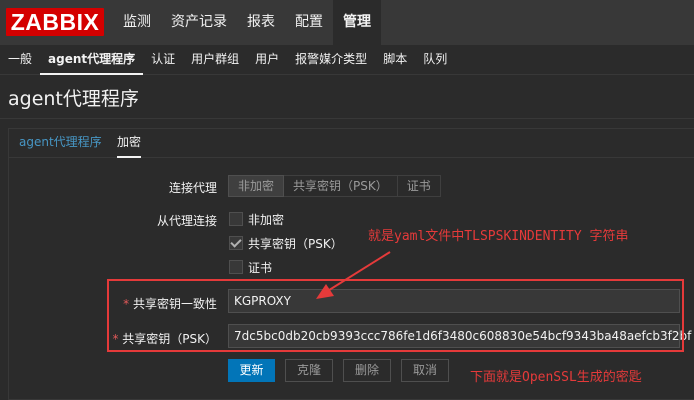 The image size is (694, 400). What do you see at coordinates (353, 275) in the screenshot?
I see `annotation-arrow-icon` at bounding box center [353, 275].